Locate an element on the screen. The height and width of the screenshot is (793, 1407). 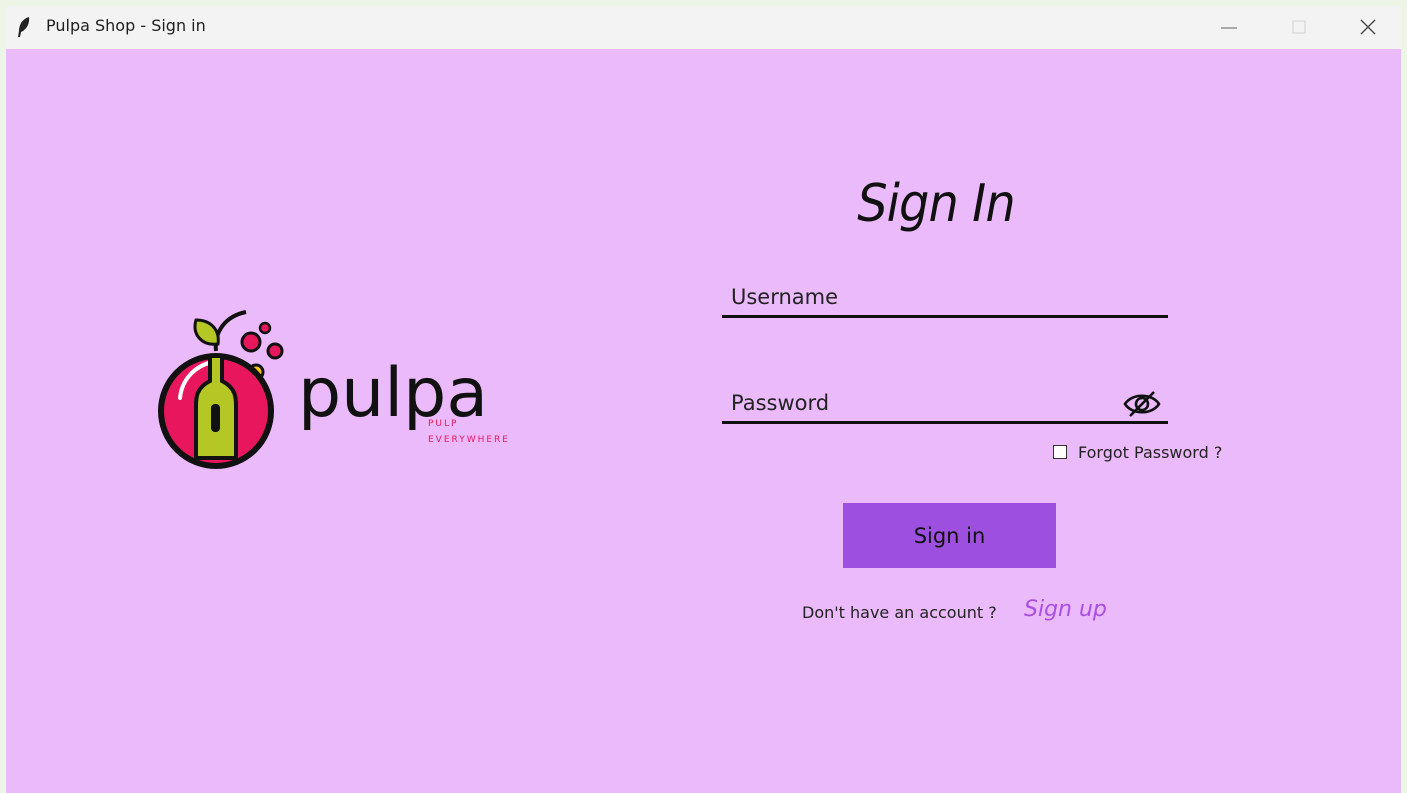
sign-in-button: Sign in is located at coordinates (949, 535).